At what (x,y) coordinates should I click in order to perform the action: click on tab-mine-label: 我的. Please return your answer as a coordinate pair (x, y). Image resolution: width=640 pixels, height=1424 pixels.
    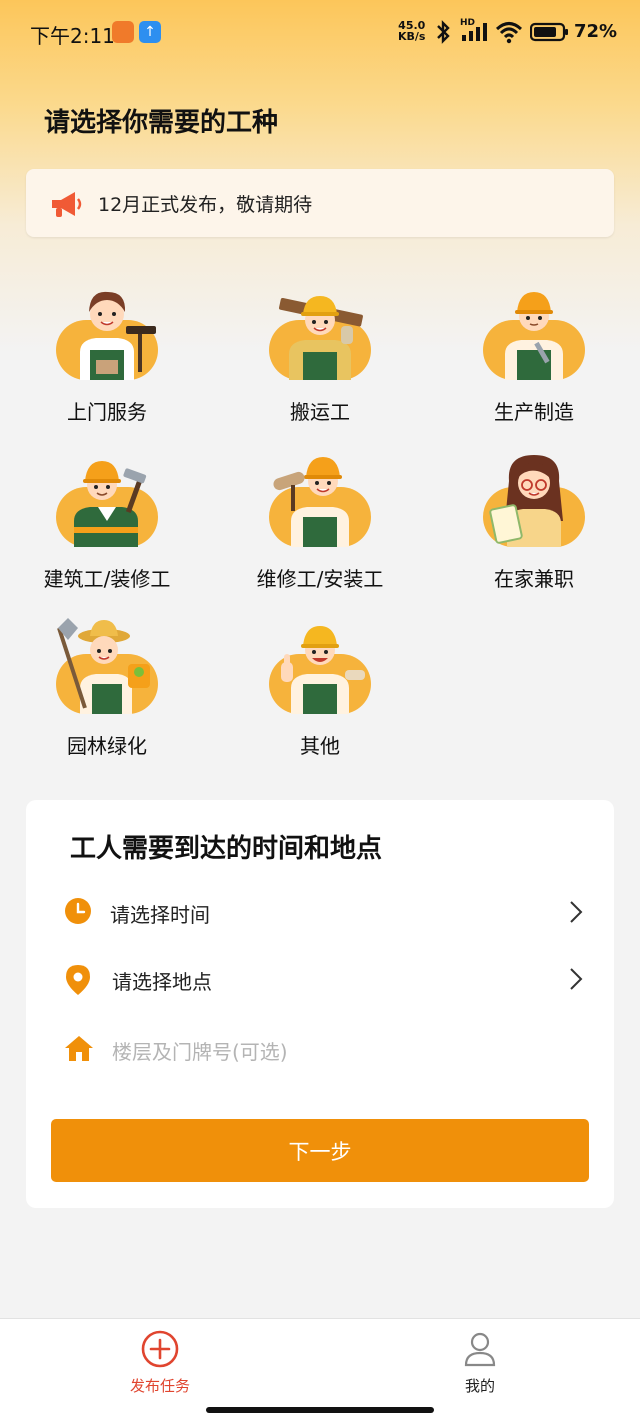
    Looking at the image, I should click on (479, 1386).